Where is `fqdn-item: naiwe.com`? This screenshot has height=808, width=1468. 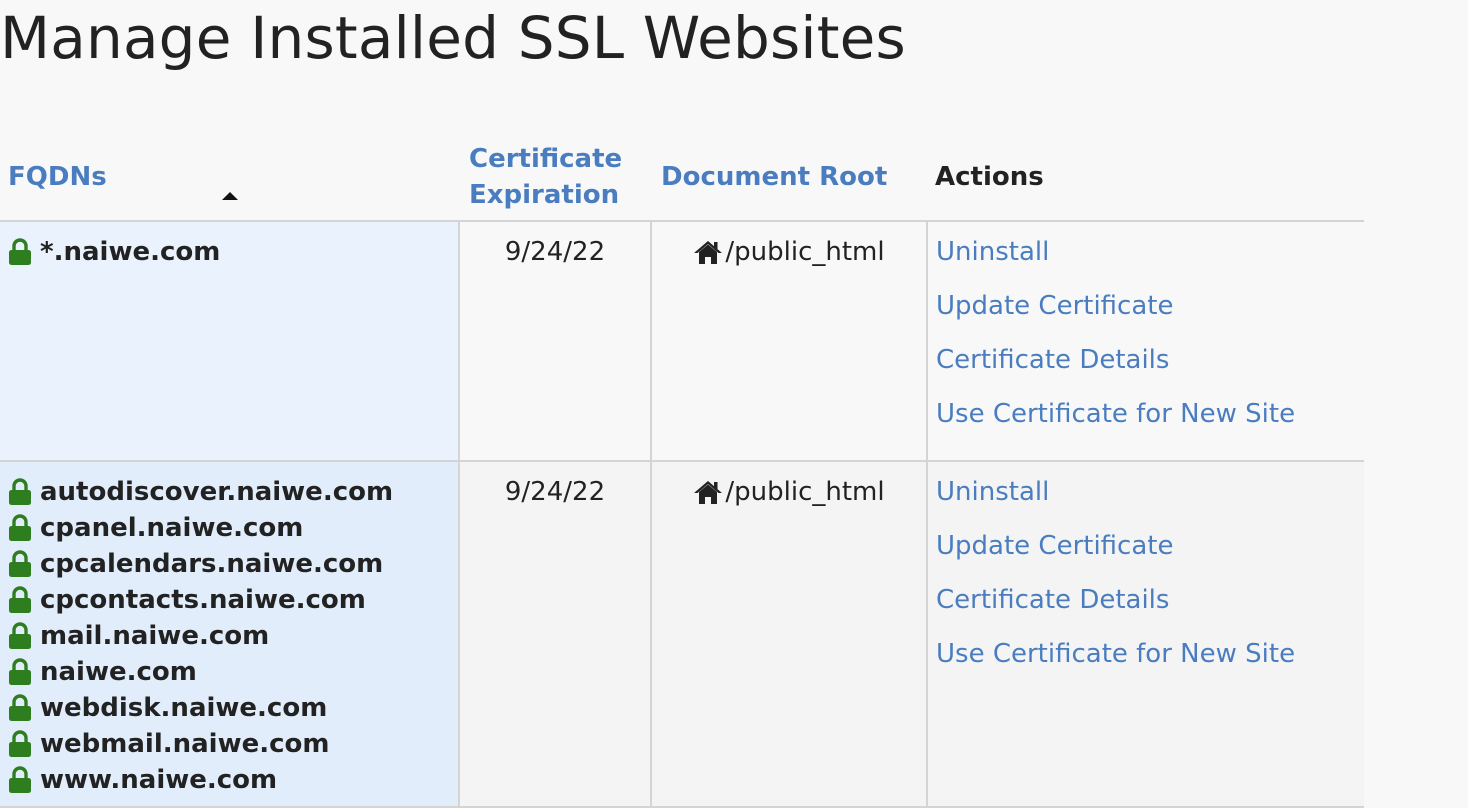
fqdn-item: naiwe.com is located at coordinates (233, 672).